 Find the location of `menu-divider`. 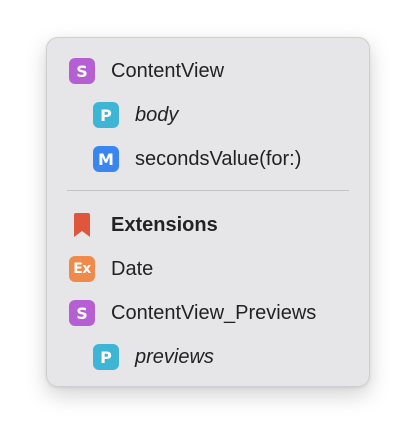

menu-divider is located at coordinates (208, 190).